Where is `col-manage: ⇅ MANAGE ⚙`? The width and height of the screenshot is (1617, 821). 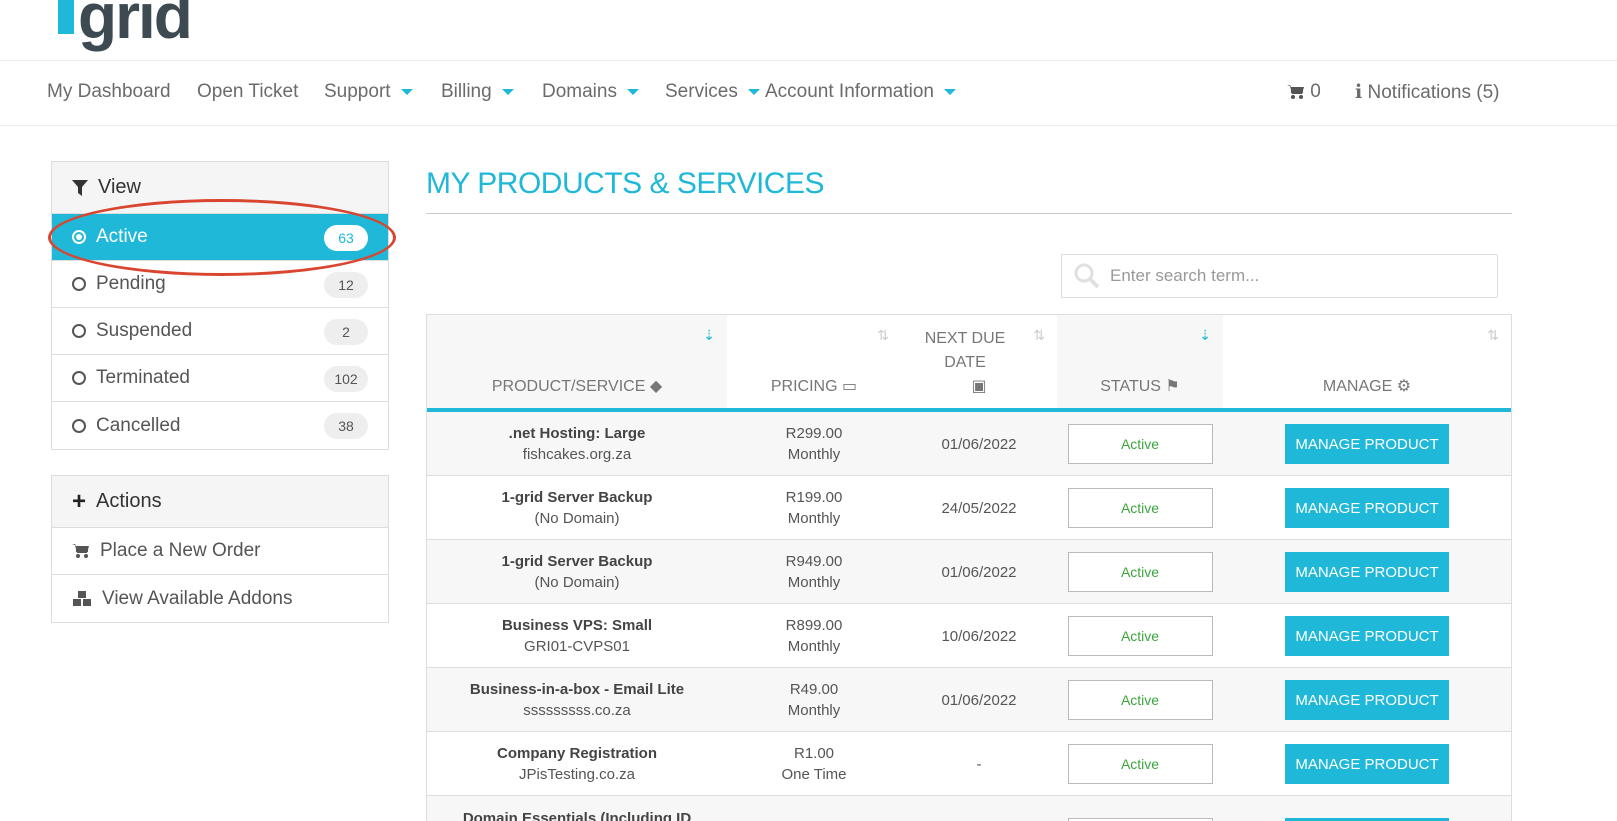 col-manage: ⇅ MANAGE ⚙ is located at coordinates (1367, 361).